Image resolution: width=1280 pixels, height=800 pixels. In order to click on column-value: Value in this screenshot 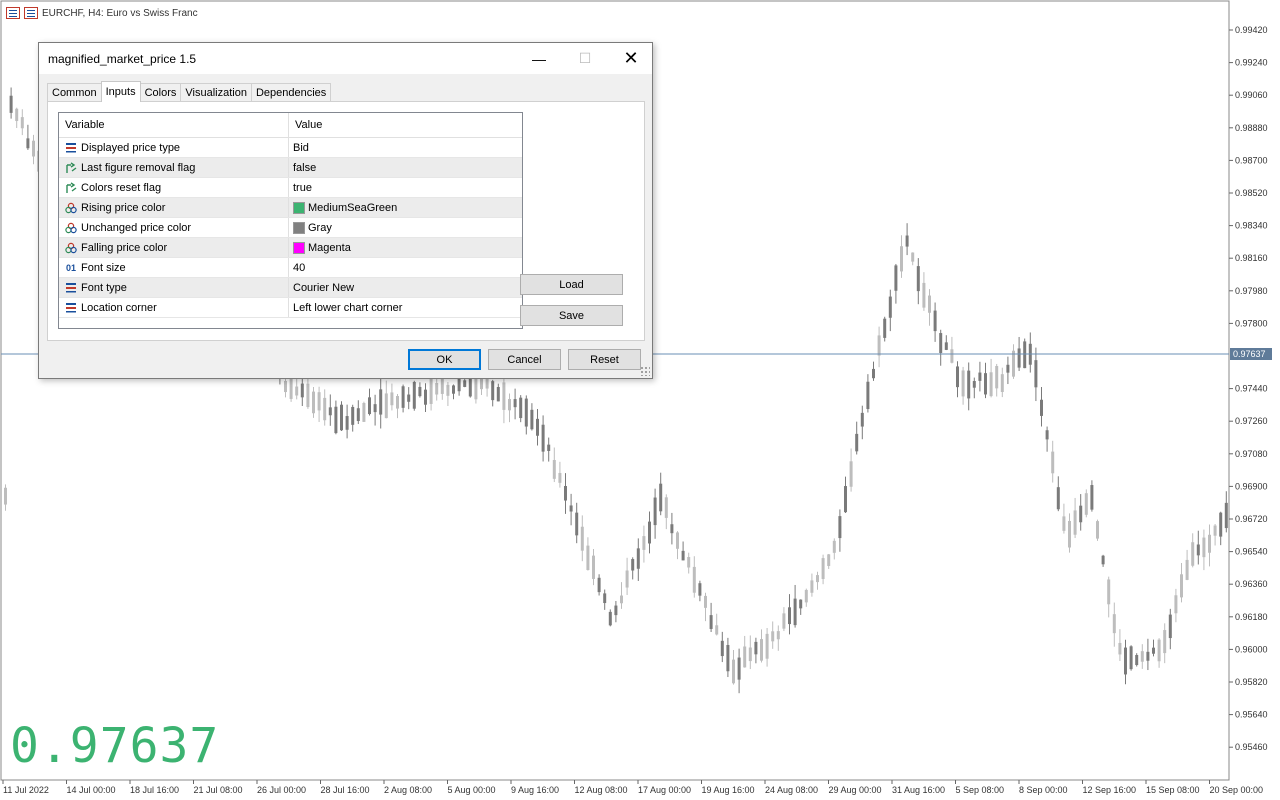, I will do `click(405, 125)`.